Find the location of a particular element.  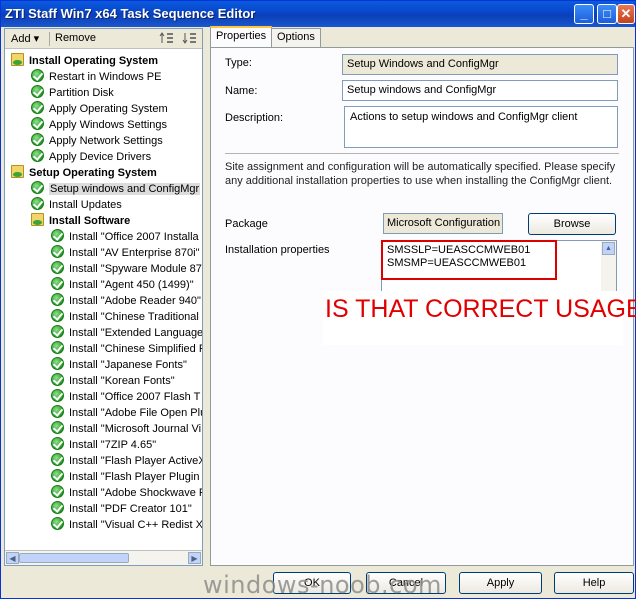

tree-item-label: Restart in Windows PE is located at coordinates (105, 77).